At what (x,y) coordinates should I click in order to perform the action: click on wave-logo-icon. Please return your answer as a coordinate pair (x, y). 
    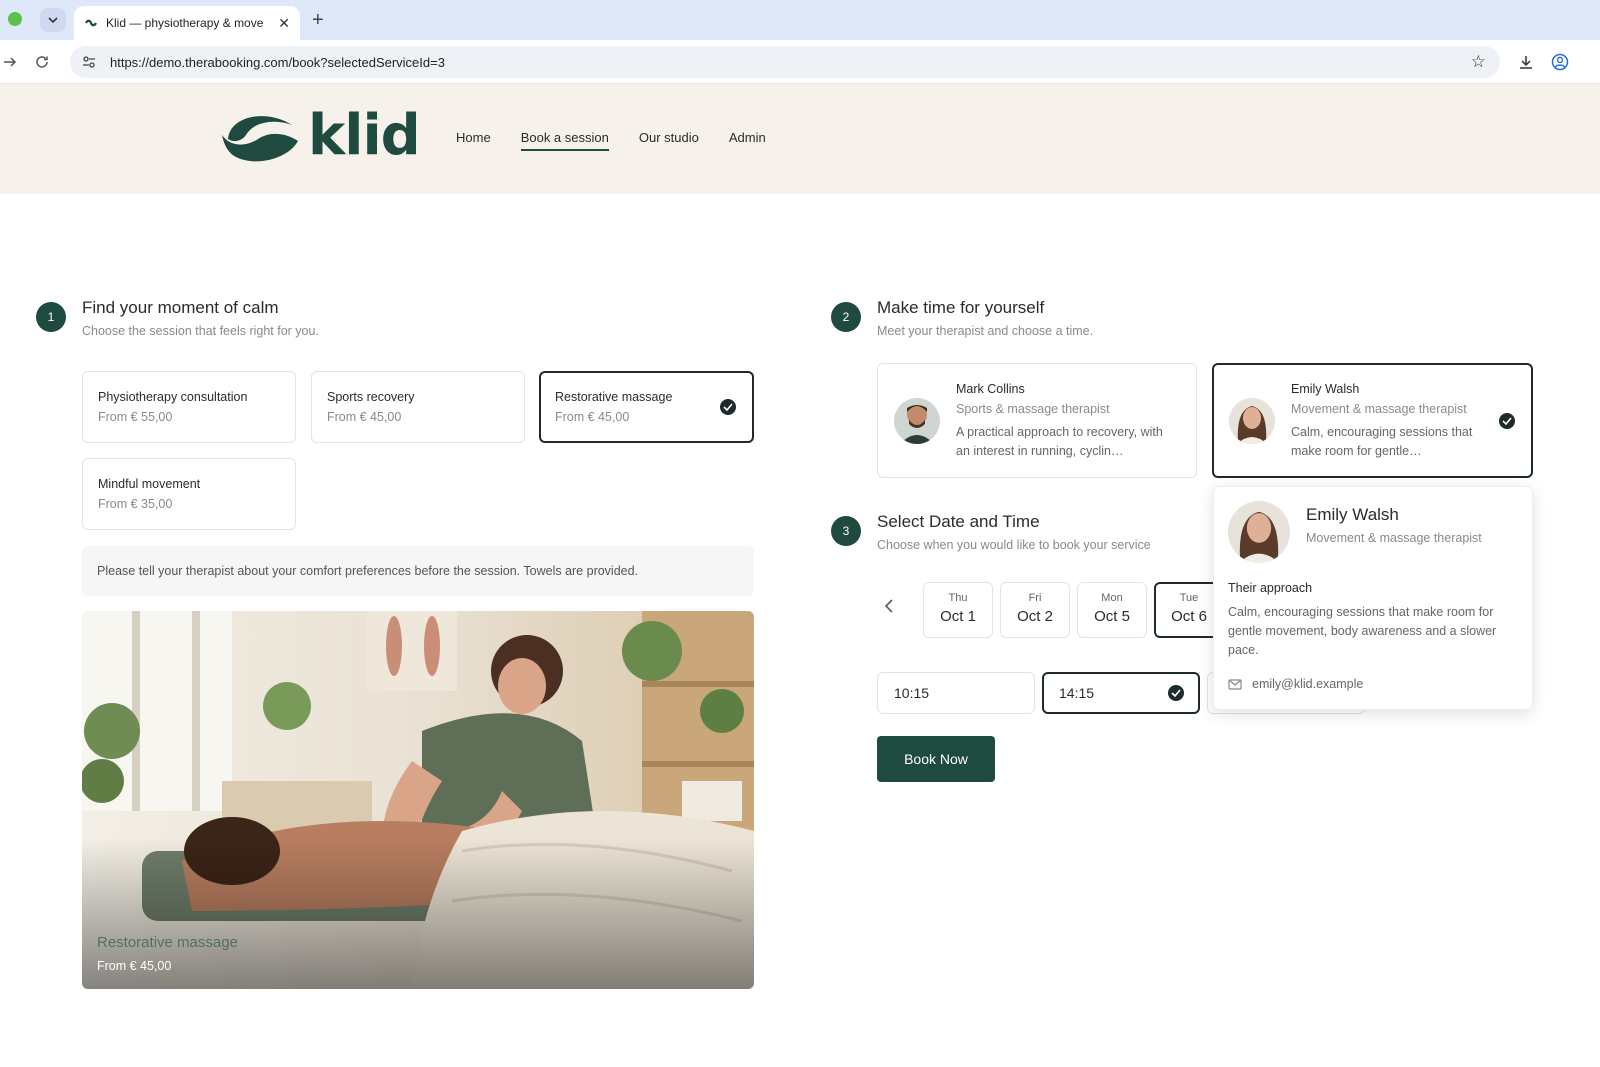
    Looking at the image, I should click on (260, 139).